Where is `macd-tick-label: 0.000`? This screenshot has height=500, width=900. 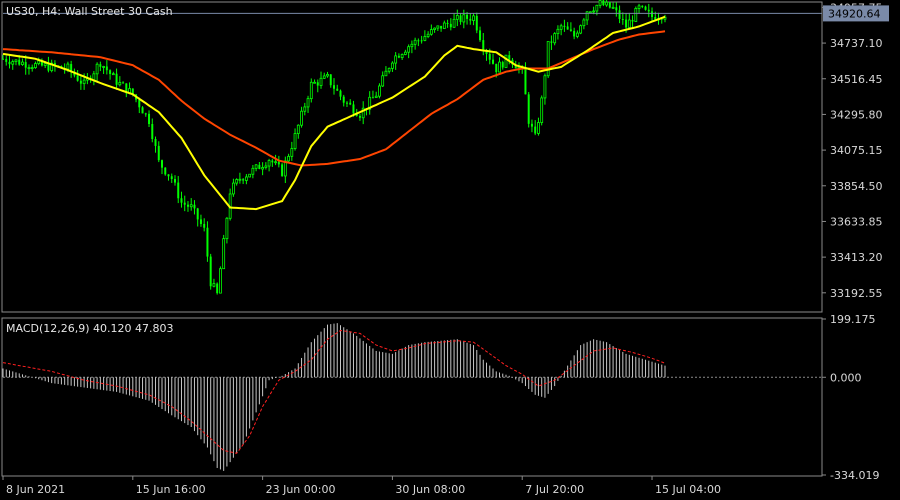
macd-tick-label: 0.000 is located at coordinates (846, 377).